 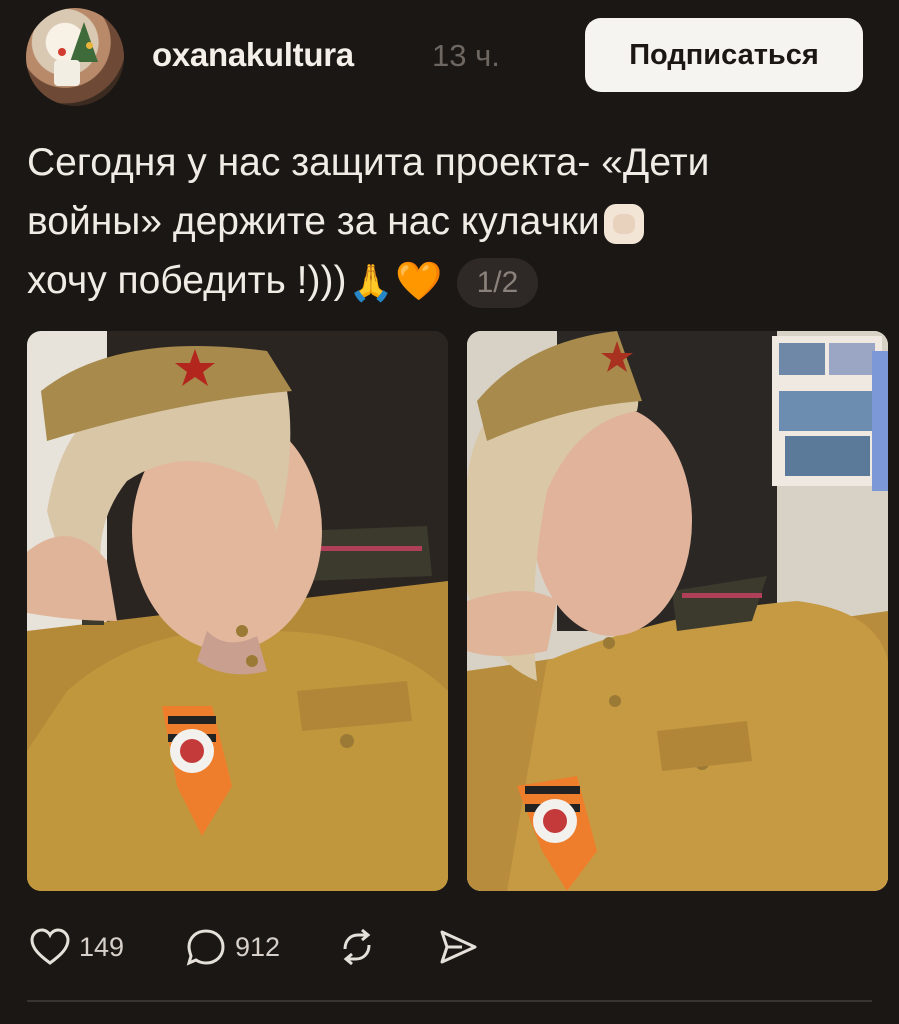 What do you see at coordinates (313, 221) in the screenshot?
I see `post-text-line2: войны» держите за нас кулачки` at bounding box center [313, 221].